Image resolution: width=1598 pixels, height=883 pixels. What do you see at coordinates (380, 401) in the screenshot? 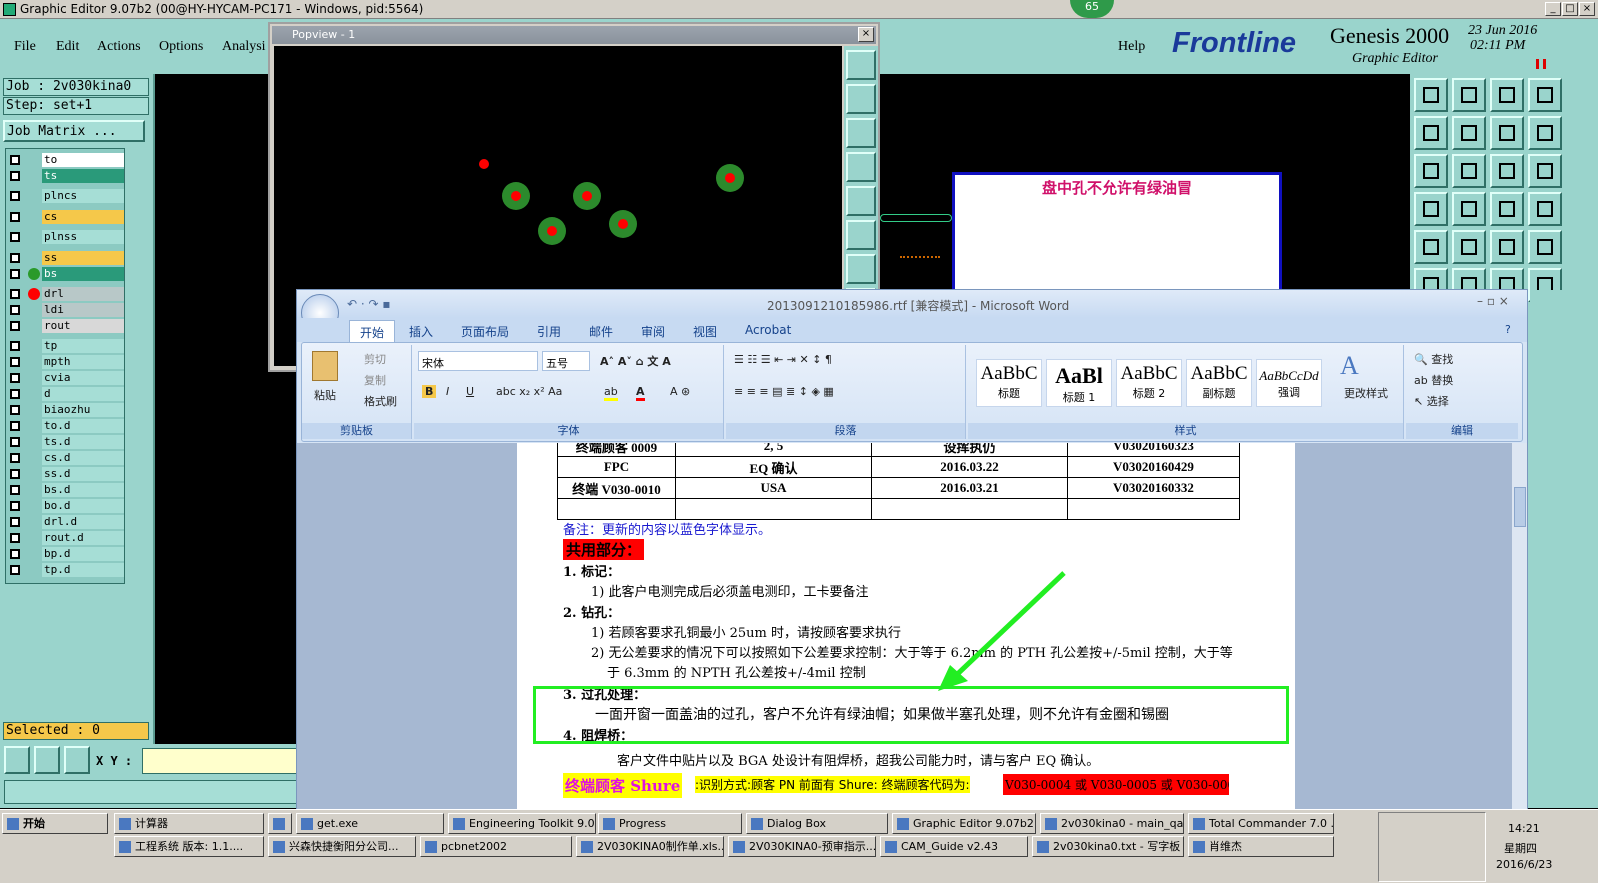
I see `format-painter-button: 格式刷` at bounding box center [380, 401].